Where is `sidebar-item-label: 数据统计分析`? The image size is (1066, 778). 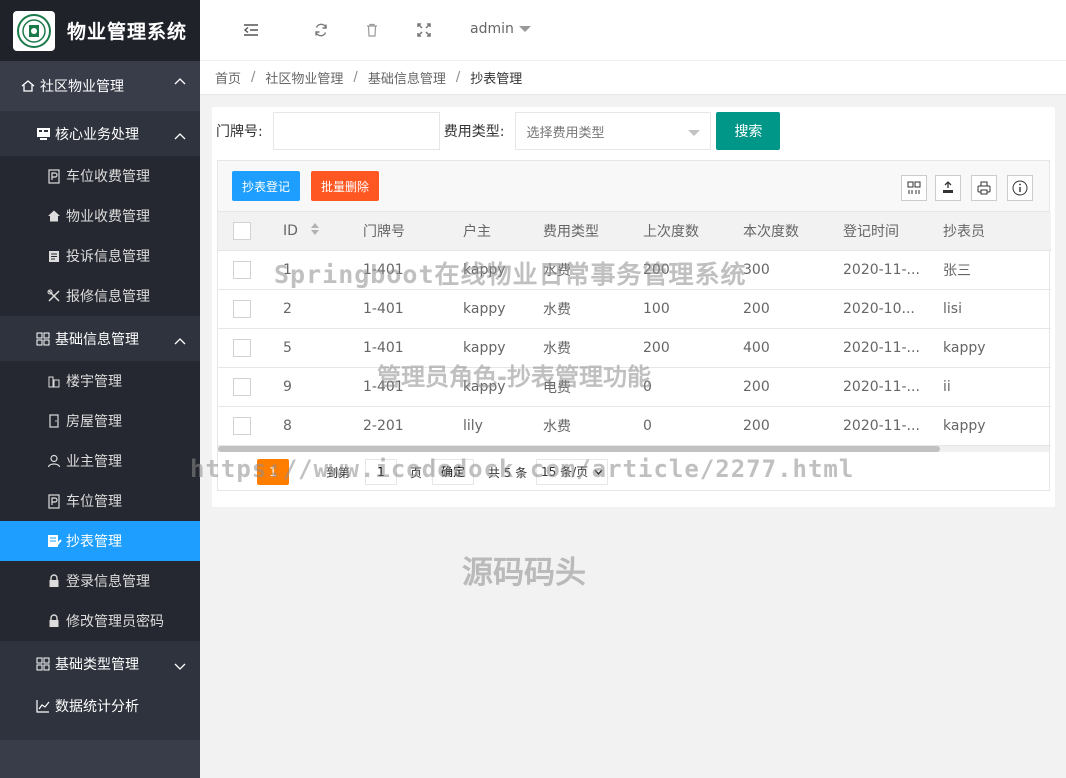
sidebar-item-label: 数据统计分析 is located at coordinates (97, 707).